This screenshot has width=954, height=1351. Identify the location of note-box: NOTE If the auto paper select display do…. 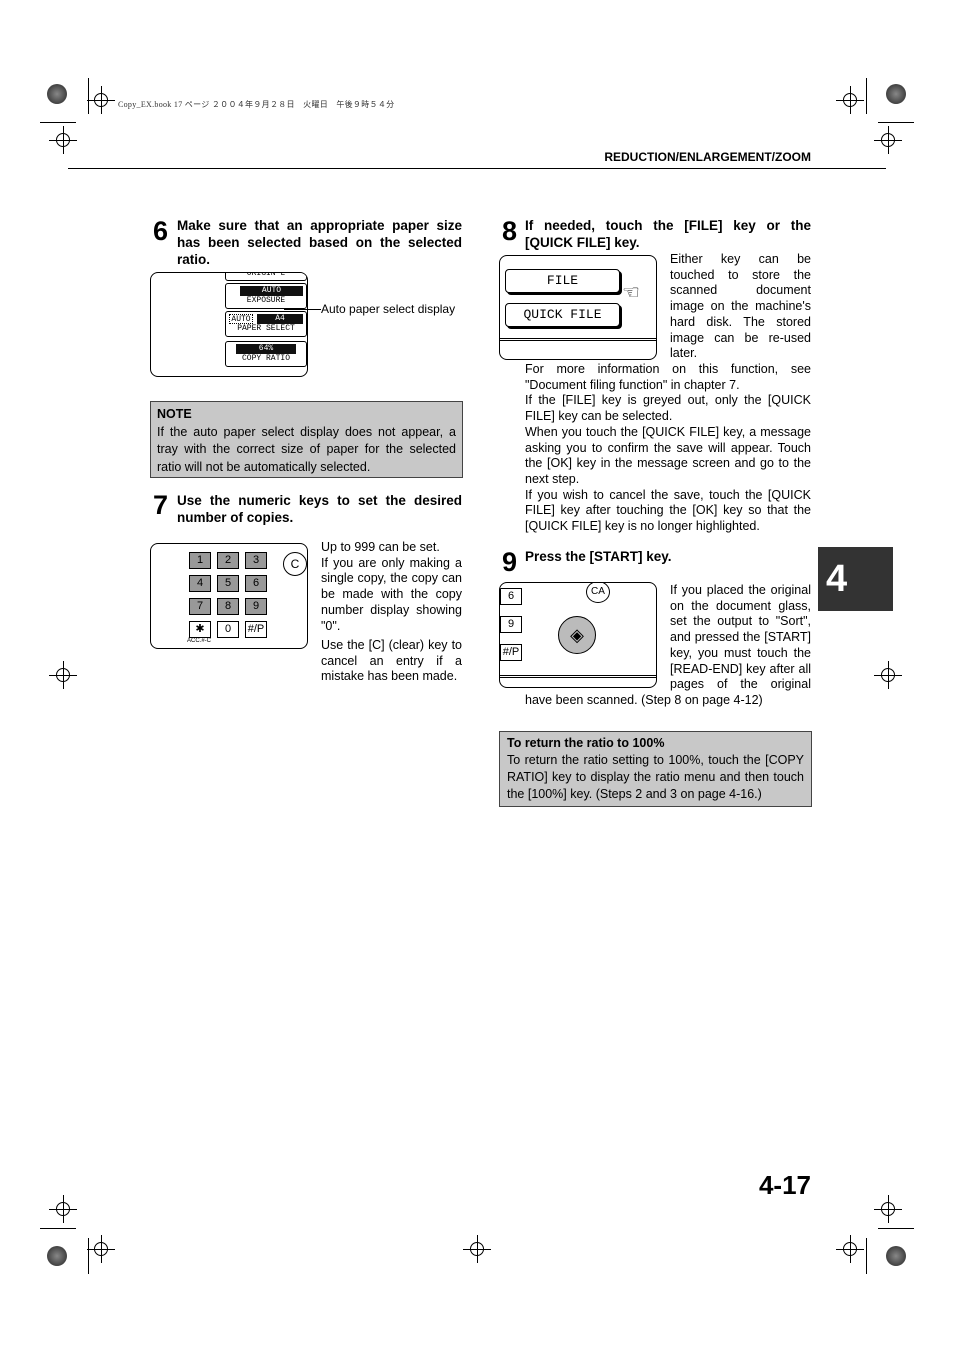
(306, 439).